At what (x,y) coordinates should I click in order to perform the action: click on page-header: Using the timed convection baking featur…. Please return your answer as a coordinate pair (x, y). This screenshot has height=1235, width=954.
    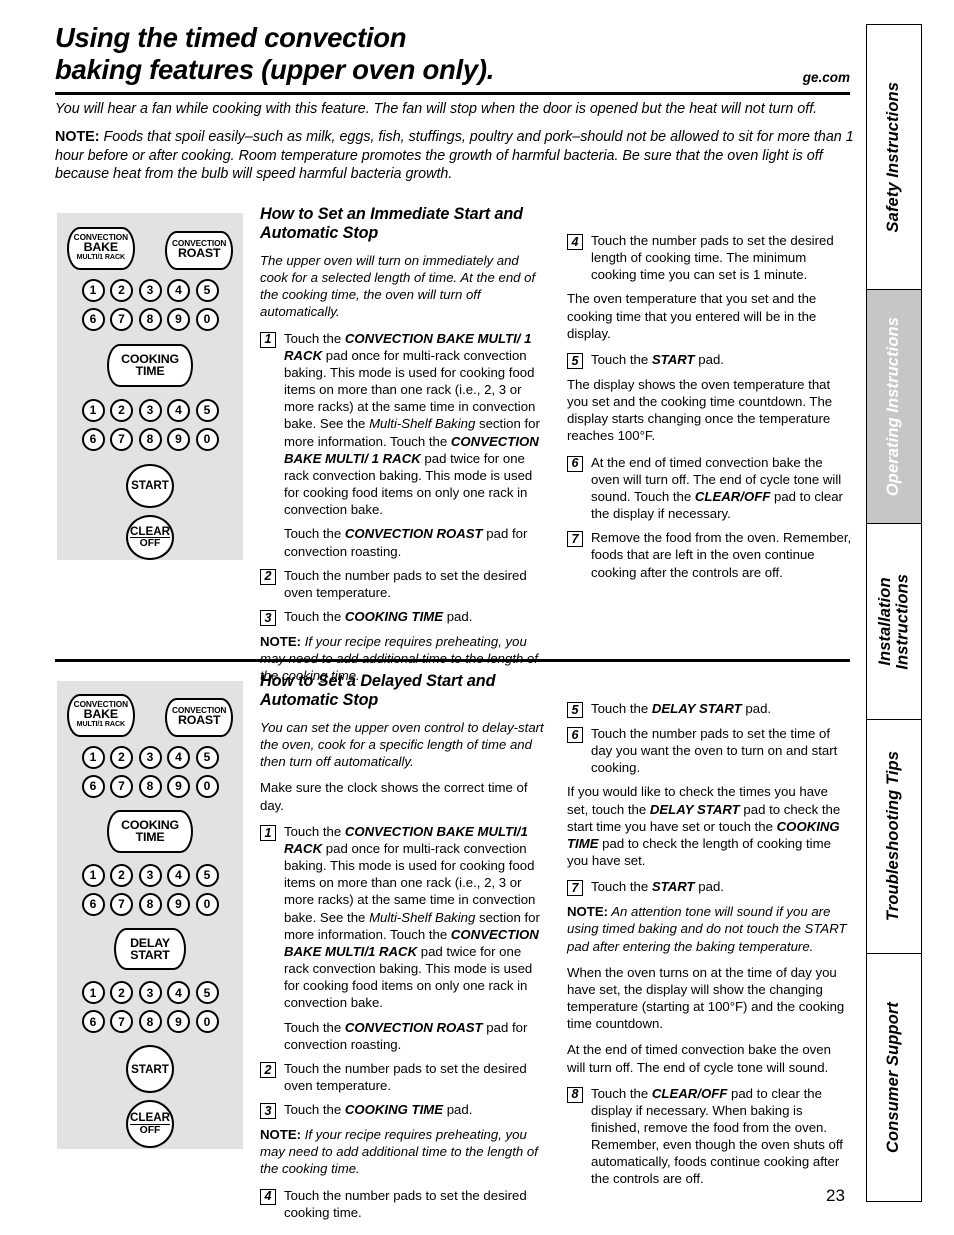
    Looking at the image, I should click on (452, 54).